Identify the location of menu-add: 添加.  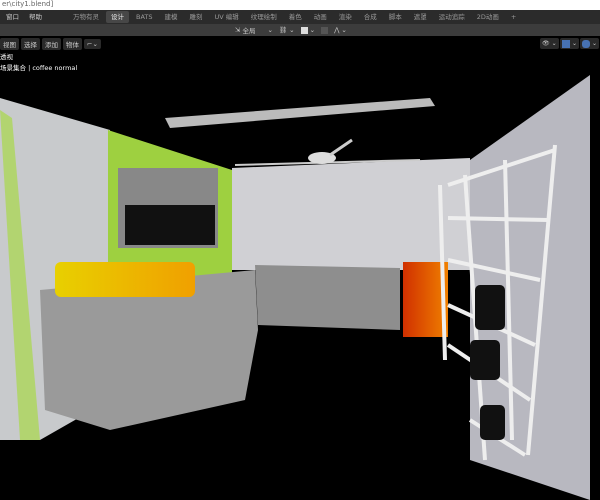
(51, 43).